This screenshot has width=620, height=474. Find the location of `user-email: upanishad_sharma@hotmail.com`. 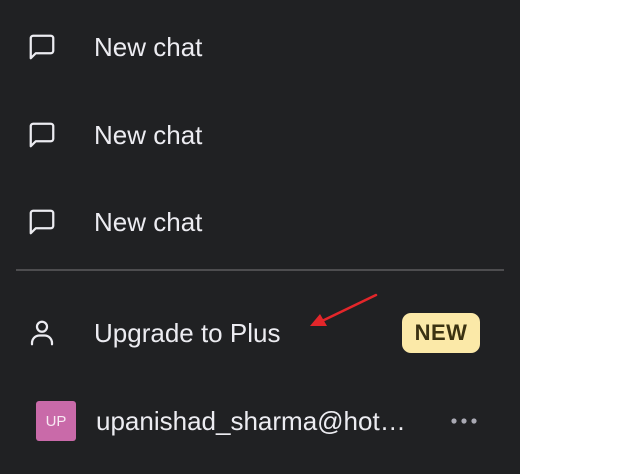

user-email: upanishad_sharma@hotmail.com is located at coordinates (258, 420).